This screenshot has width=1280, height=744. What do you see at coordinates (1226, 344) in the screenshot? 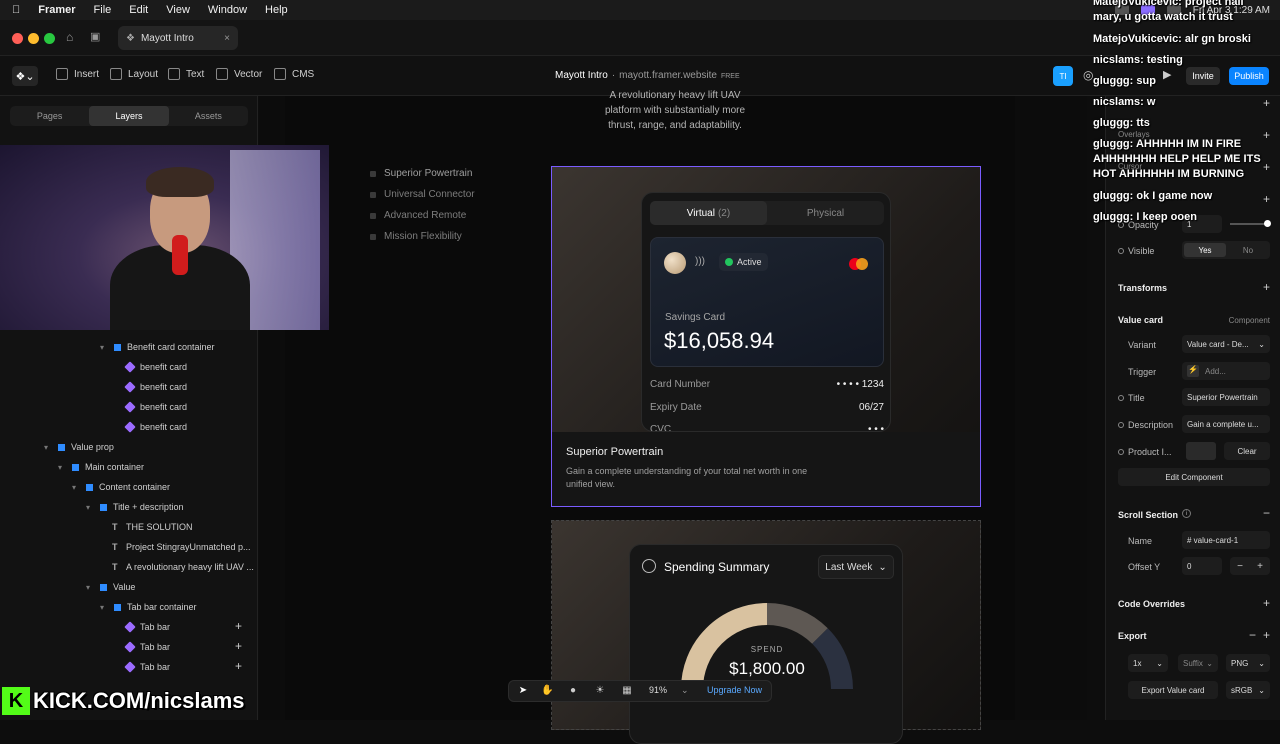
I see `variant-select: Value card - De... ⌄` at bounding box center [1226, 344].